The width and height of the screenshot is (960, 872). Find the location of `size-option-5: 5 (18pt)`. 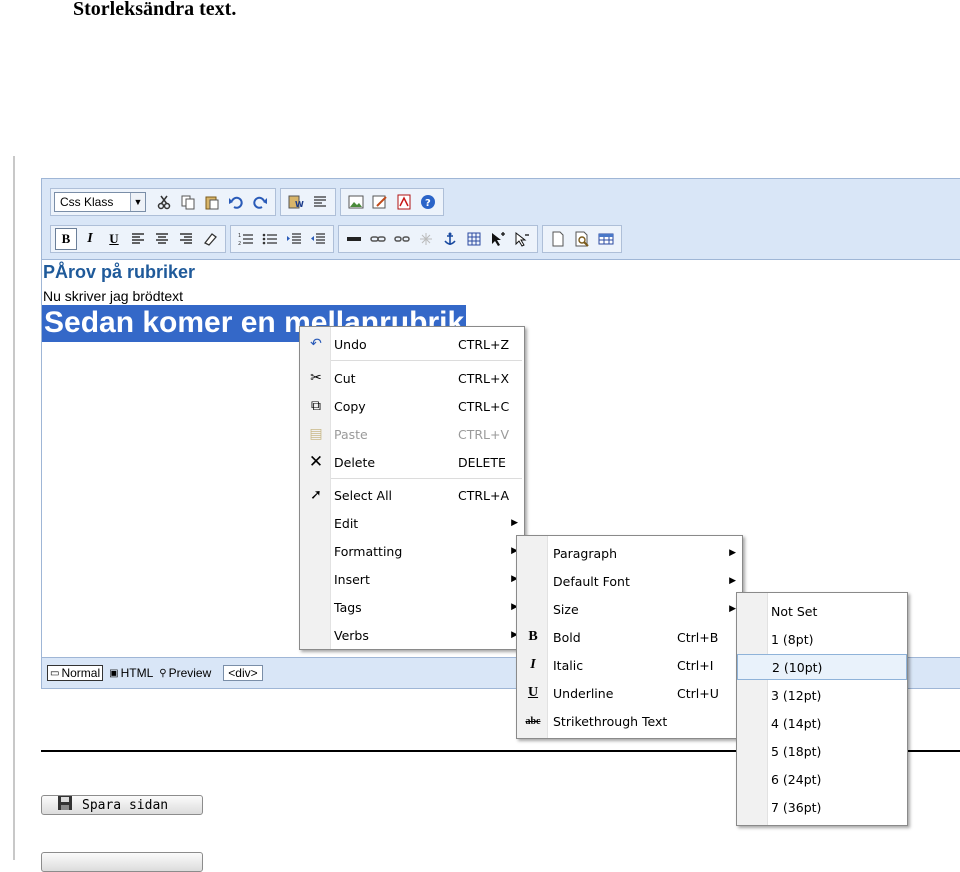

size-option-5: 5 (18pt) is located at coordinates (822, 751).